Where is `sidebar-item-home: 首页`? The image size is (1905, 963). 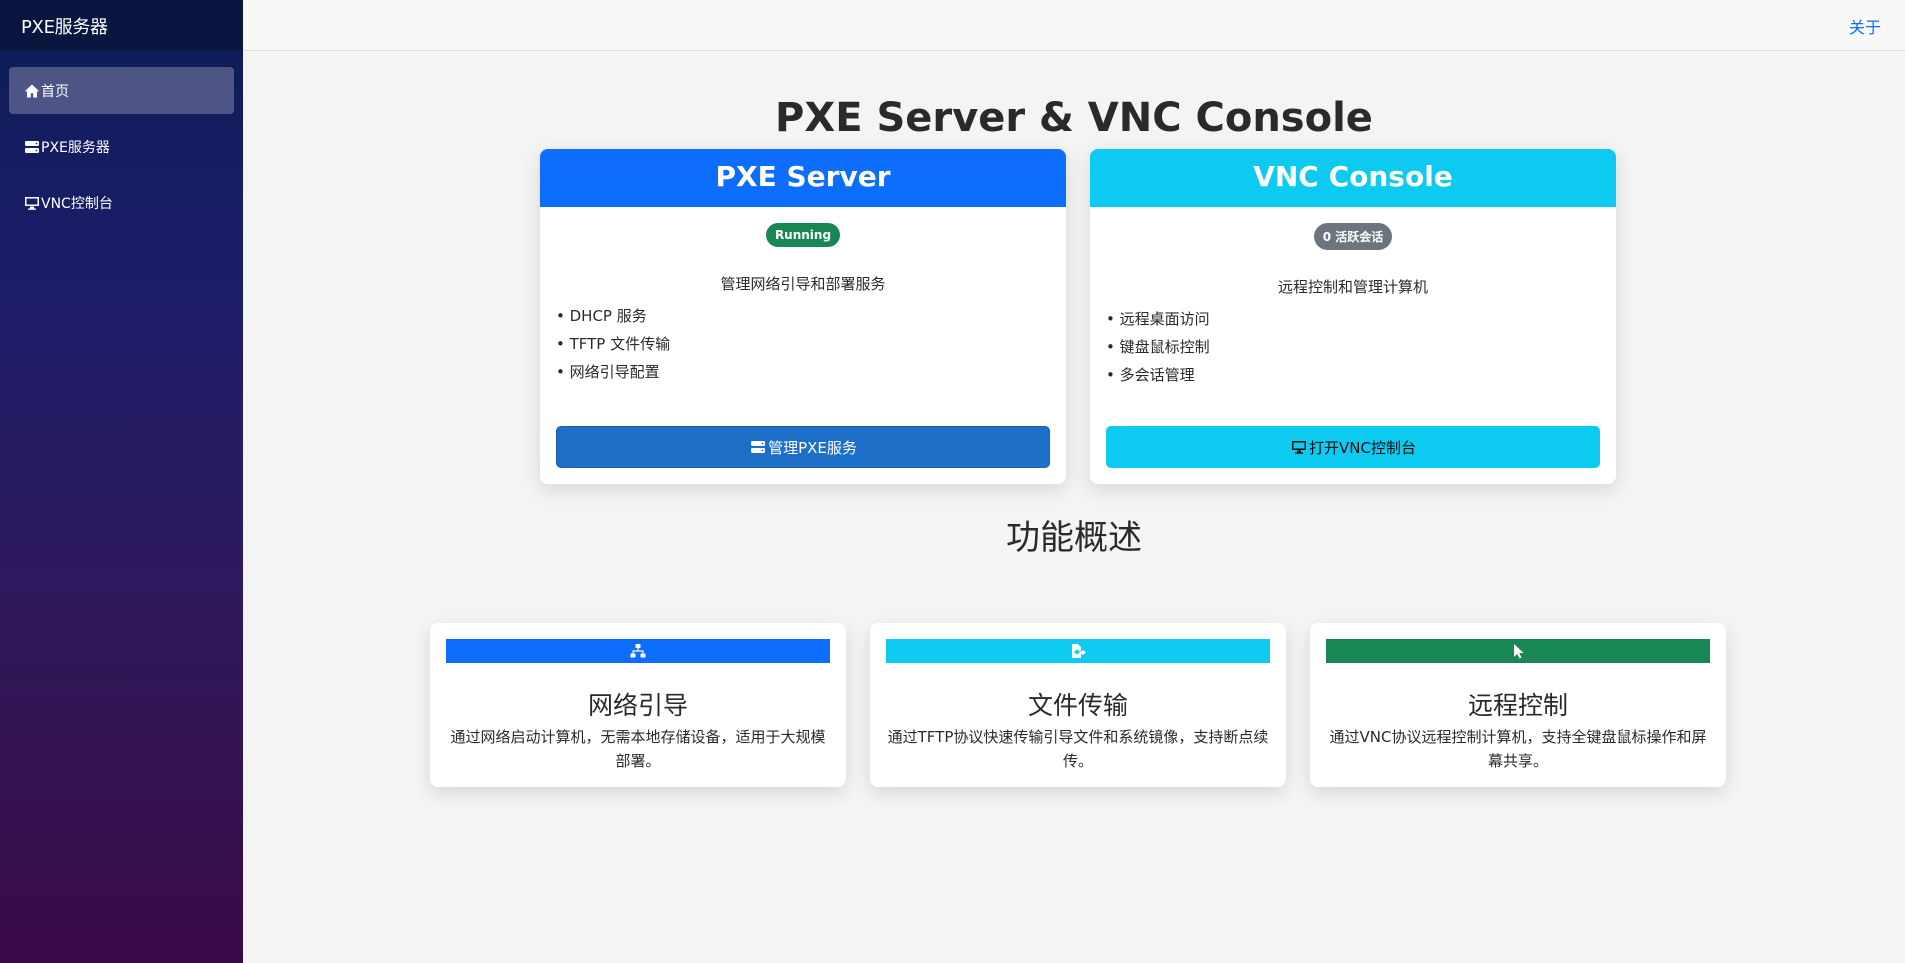 sidebar-item-home: 首页 is located at coordinates (121, 90).